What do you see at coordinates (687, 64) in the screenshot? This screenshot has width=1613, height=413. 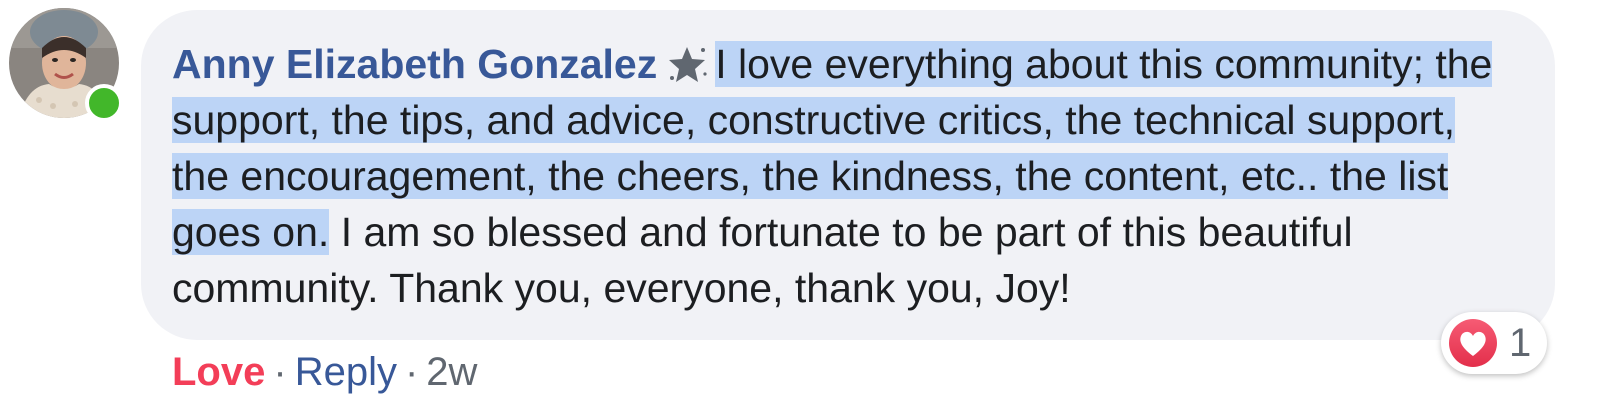 I see `star-badge-icon` at bounding box center [687, 64].